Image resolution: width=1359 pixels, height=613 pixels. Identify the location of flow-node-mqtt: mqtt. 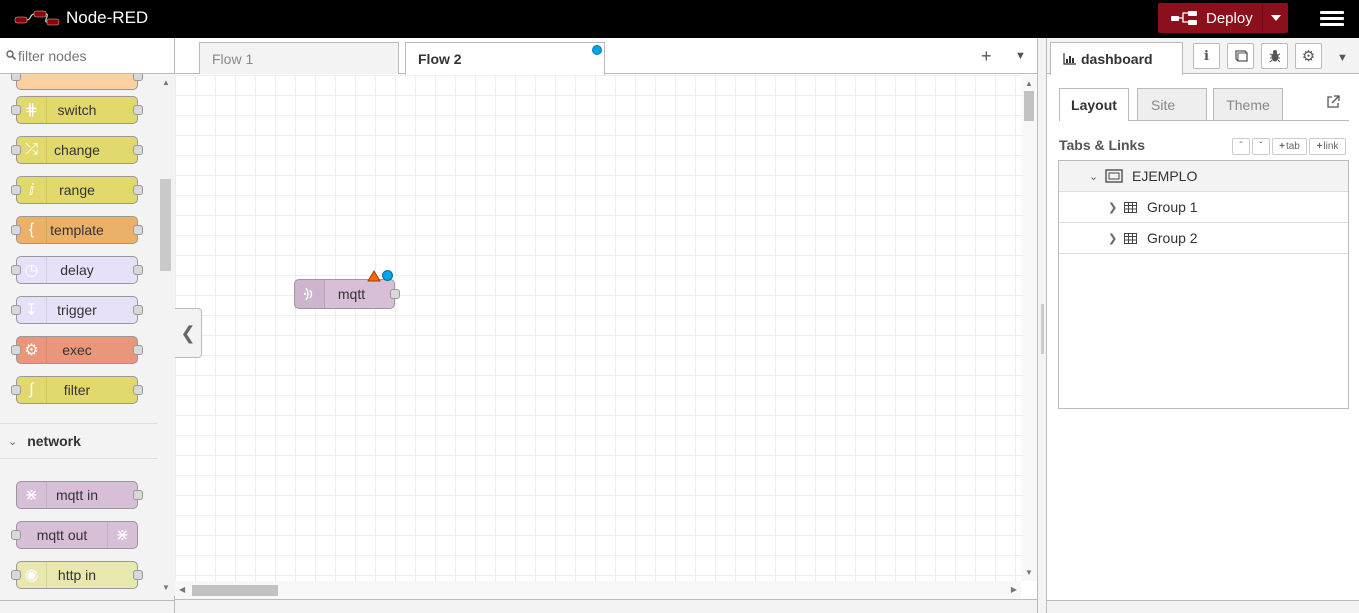
(347, 294).